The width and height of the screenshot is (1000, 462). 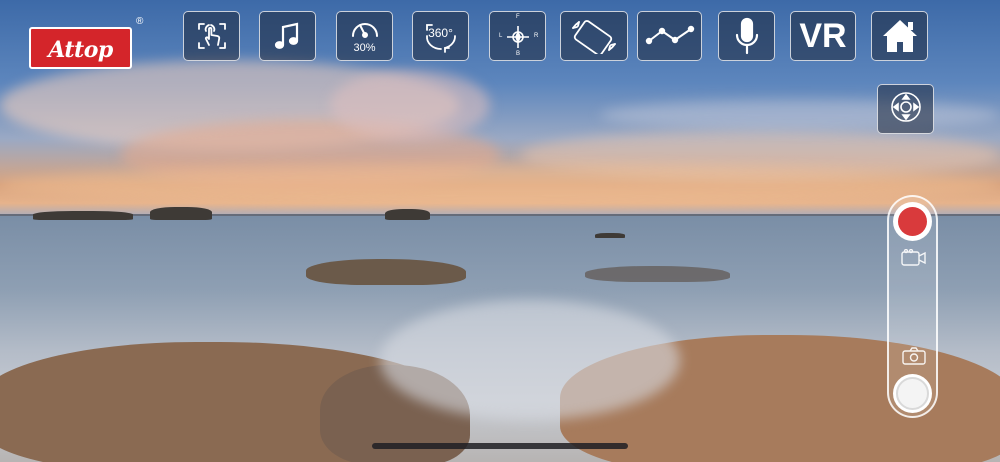 I want to click on speed-percent-label: 30%, so click(x=364, y=48).